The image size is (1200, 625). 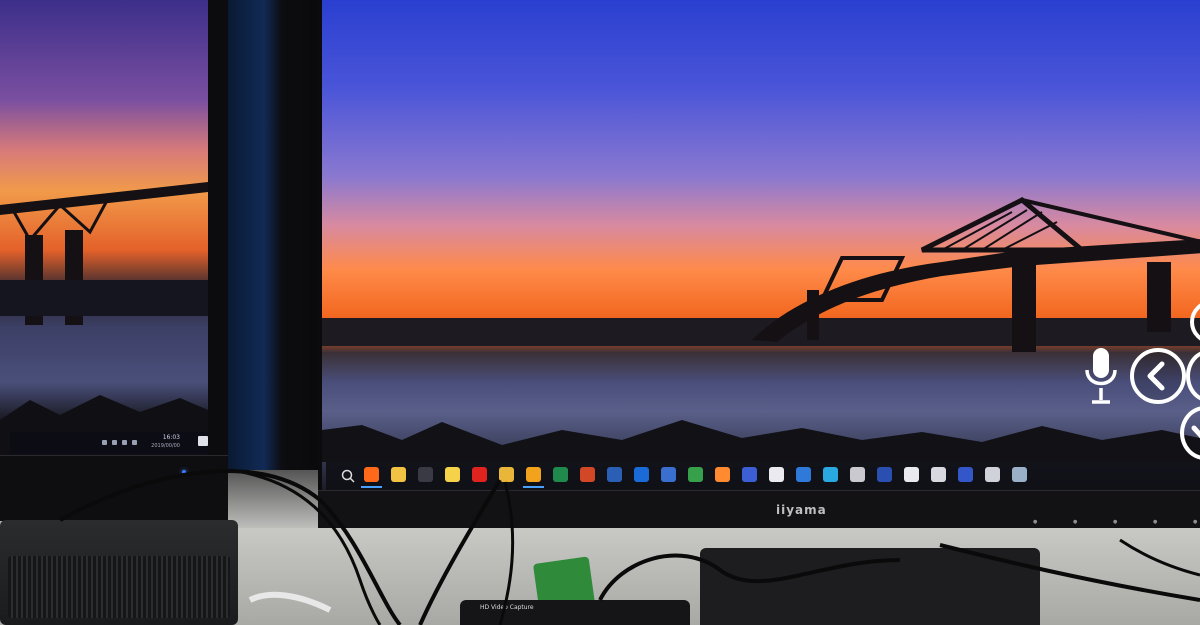 I want to click on bezel-button-enter-icon: ●, so click(x=1195, y=522).